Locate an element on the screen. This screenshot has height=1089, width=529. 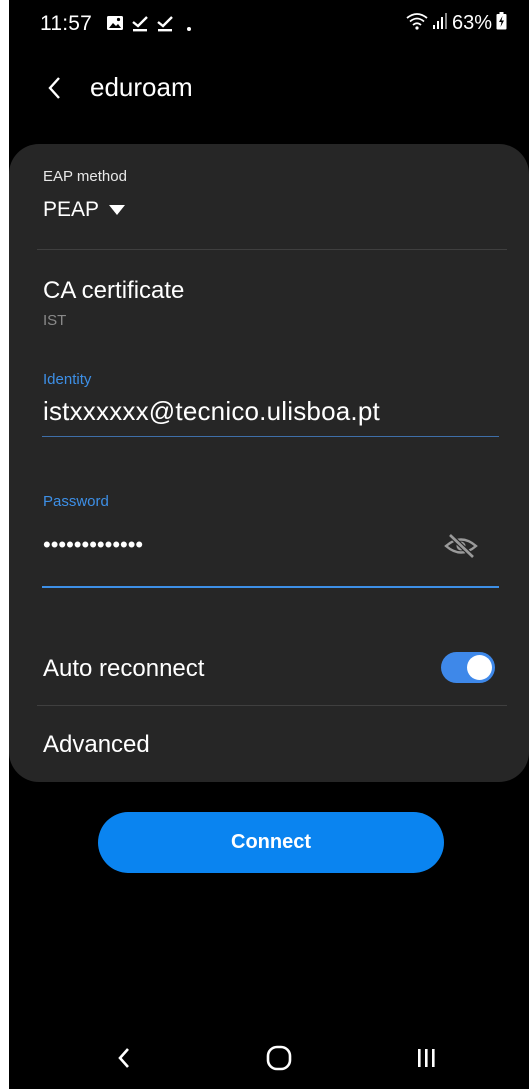
signal-icon is located at coordinates (440, 23).